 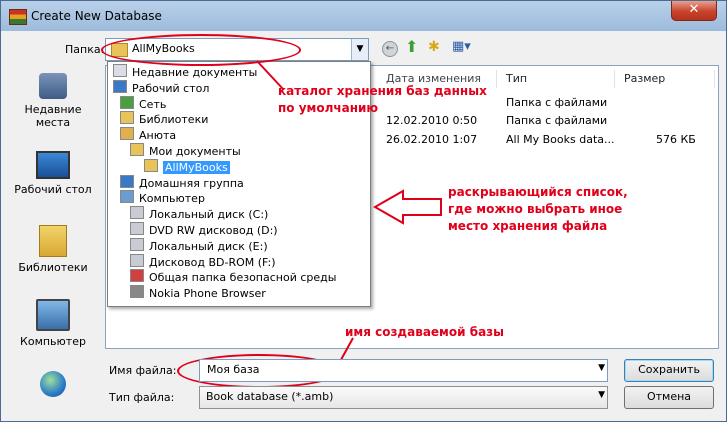 What do you see at coordinates (208, 246) in the screenshot?
I see `dropdown-item-label: Локальный диск (E:)` at bounding box center [208, 246].